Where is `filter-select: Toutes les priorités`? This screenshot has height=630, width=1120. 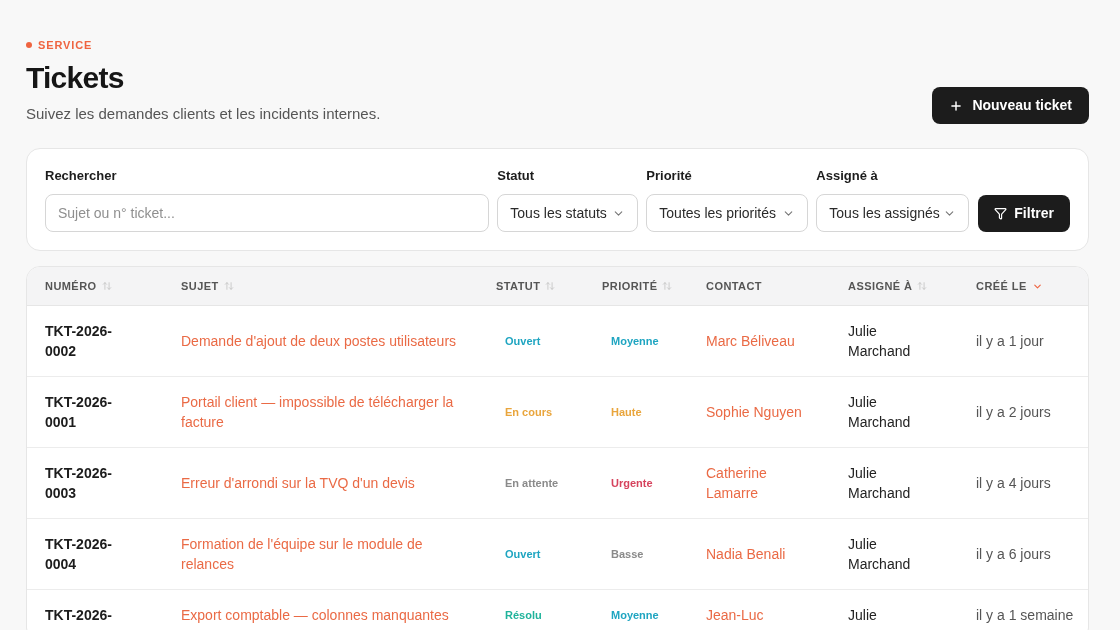 filter-select: Toutes les priorités is located at coordinates (727, 213).